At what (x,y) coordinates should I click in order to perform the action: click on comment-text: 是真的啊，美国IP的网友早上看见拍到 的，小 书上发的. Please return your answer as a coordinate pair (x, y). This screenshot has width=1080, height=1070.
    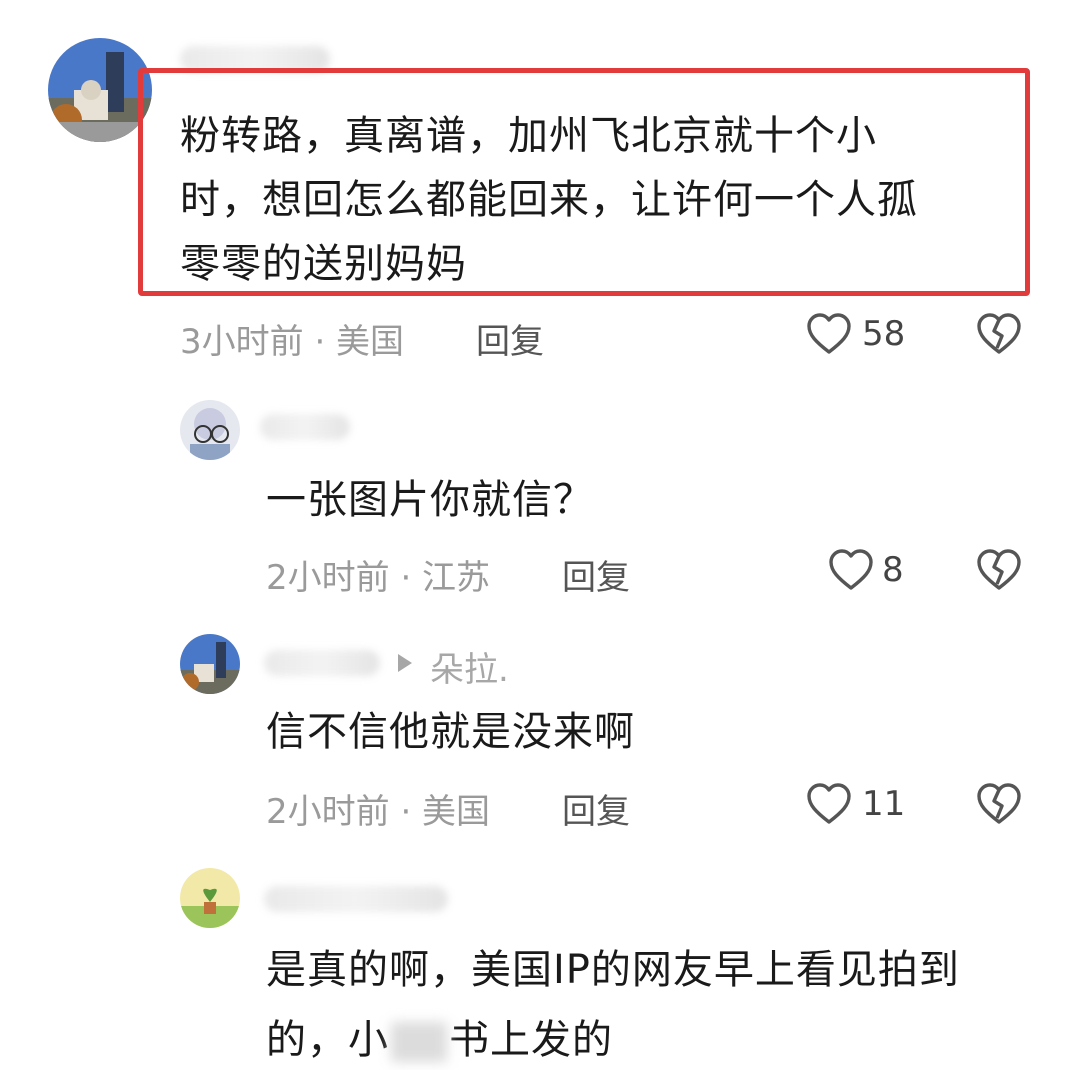
    Looking at the image, I should click on (661, 1005).